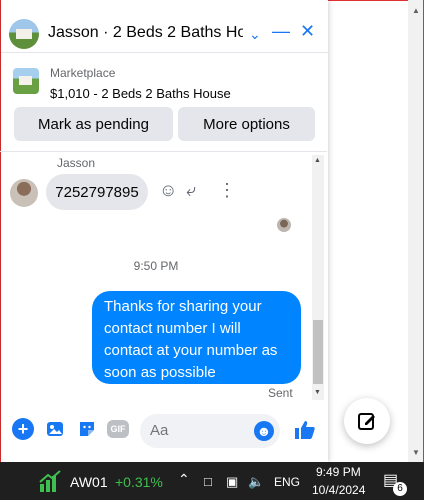  What do you see at coordinates (140, 93) in the screenshot?
I see `listing-price-title: $1,010 - 2 Beds 2 Baths House` at bounding box center [140, 93].